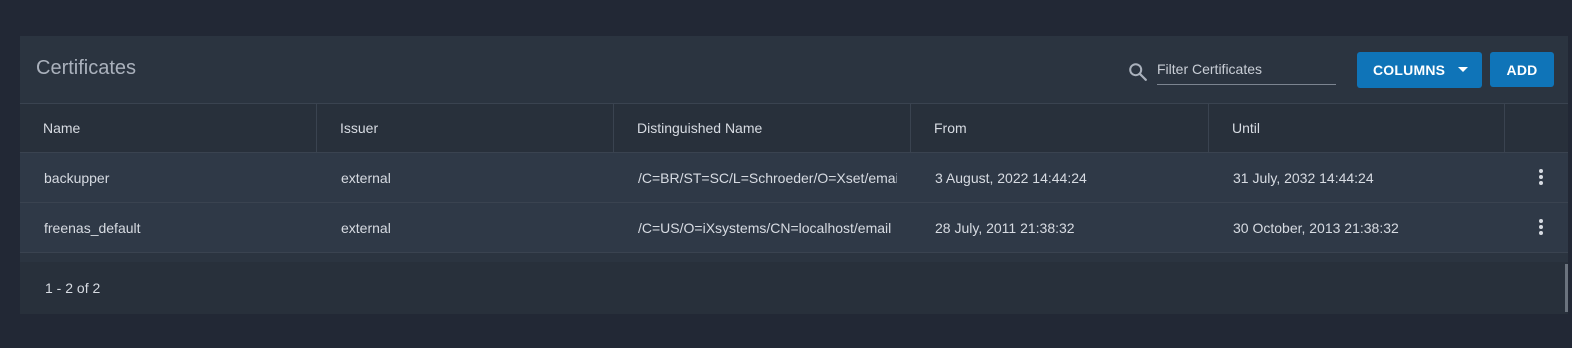 The image size is (1572, 348). Describe the element at coordinates (1138, 72) in the screenshot. I see `search-icon` at that location.